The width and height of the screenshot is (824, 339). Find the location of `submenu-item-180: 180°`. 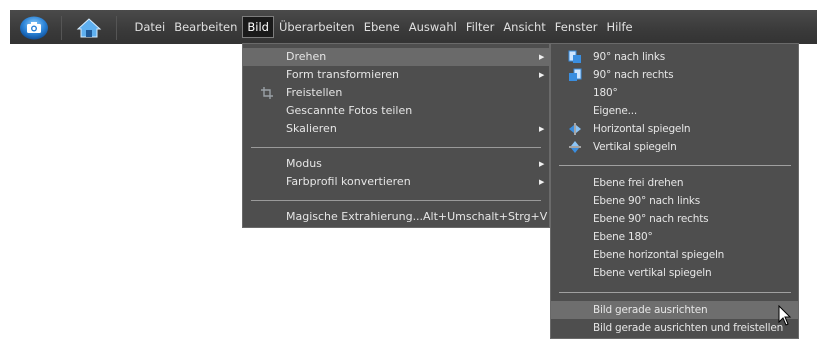

submenu-item-180: 180° is located at coordinates (674, 93).